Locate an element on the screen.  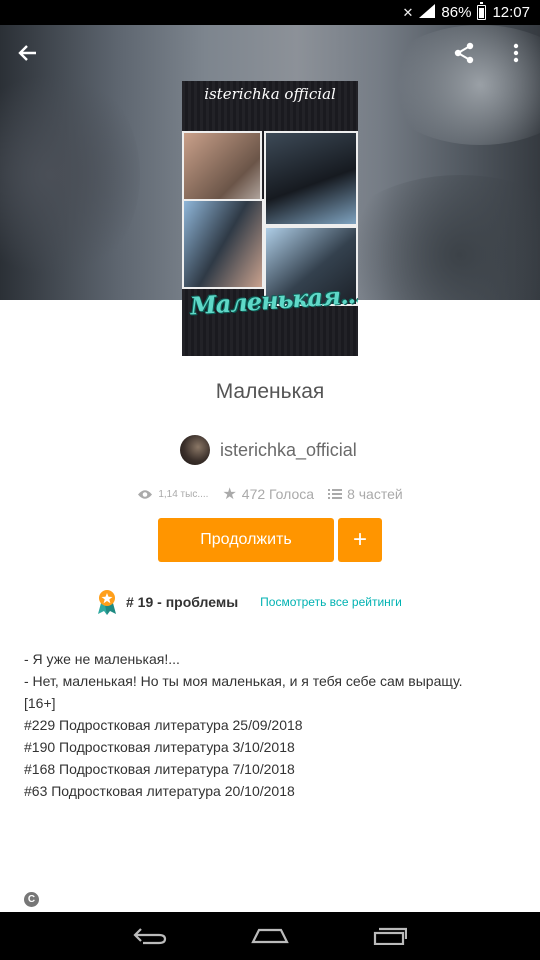
mute-icon: ✕ is located at coordinates (408, 12).